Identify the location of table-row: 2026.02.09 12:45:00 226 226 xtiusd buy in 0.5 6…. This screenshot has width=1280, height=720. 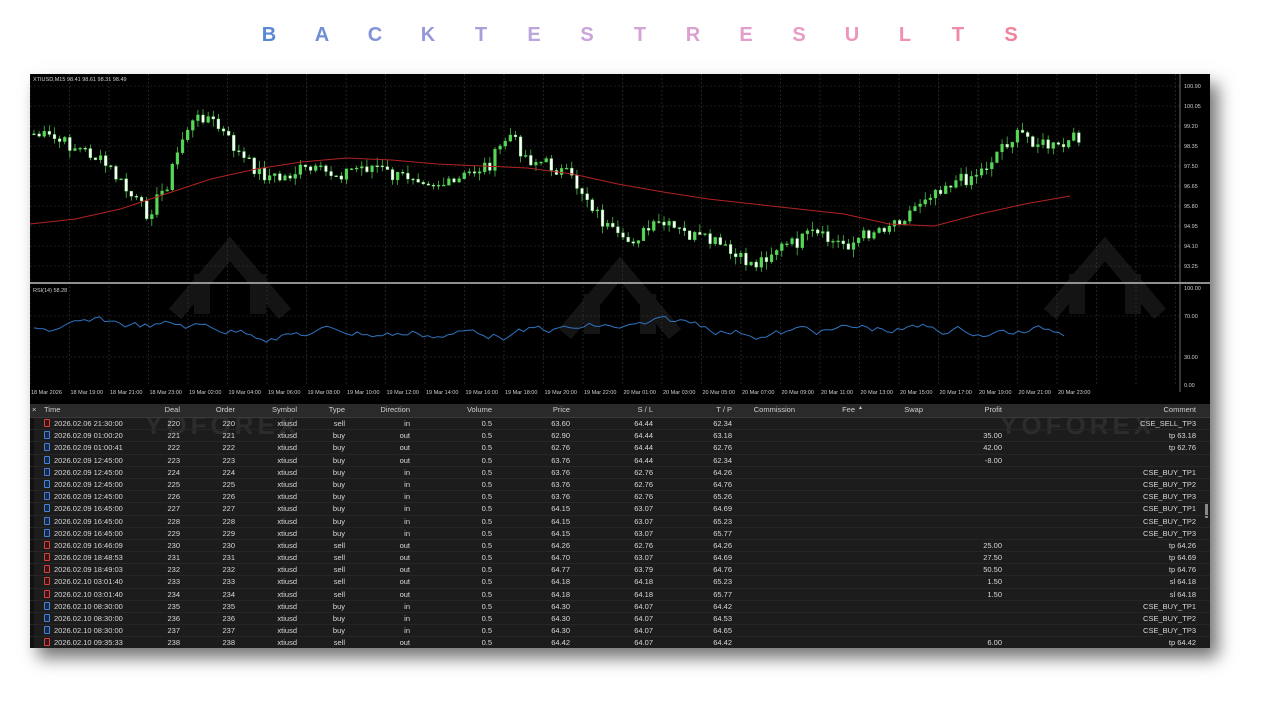
(620, 497).